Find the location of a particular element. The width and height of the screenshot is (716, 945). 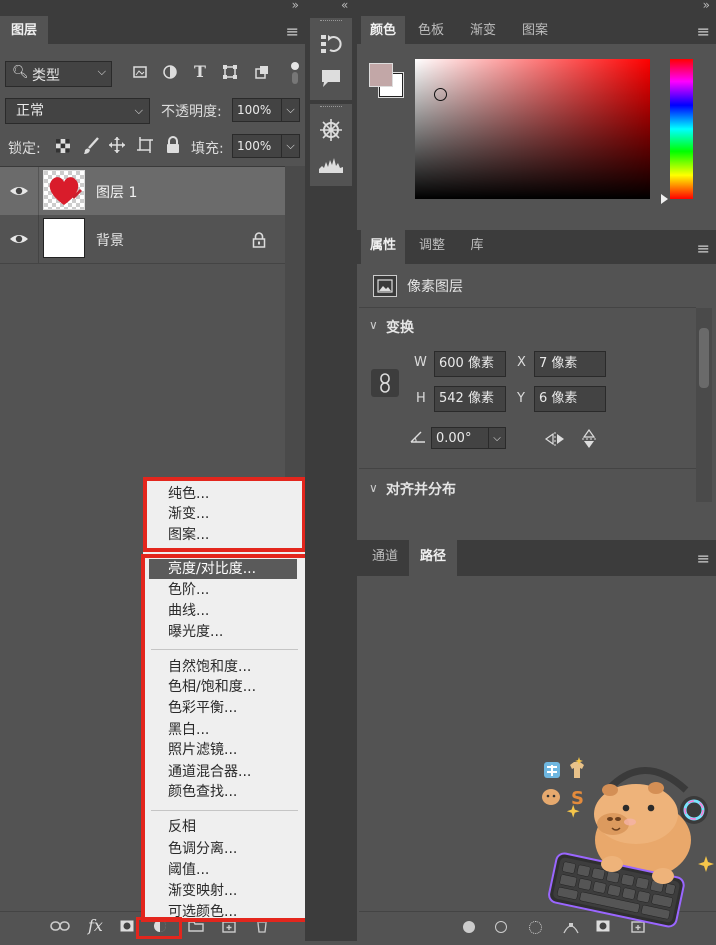

highlight-box-adjustments is located at coordinates (227, 738).